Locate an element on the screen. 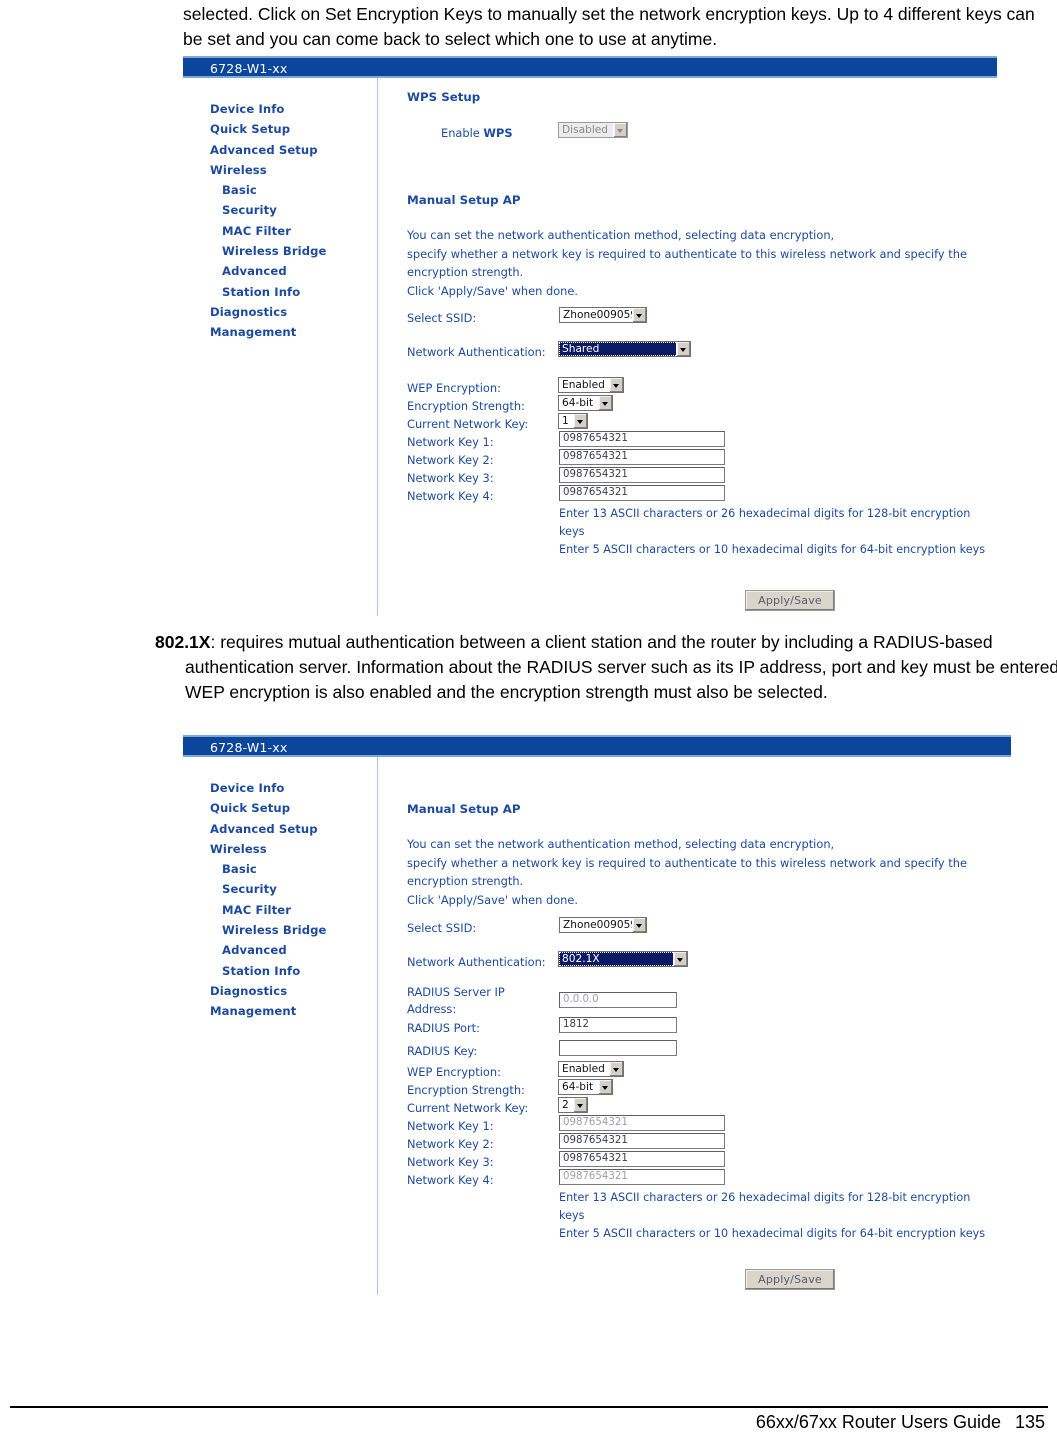 The width and height of the screenshot is (1057, 1454). radius-key-input is located at coordinates (618, 1048).